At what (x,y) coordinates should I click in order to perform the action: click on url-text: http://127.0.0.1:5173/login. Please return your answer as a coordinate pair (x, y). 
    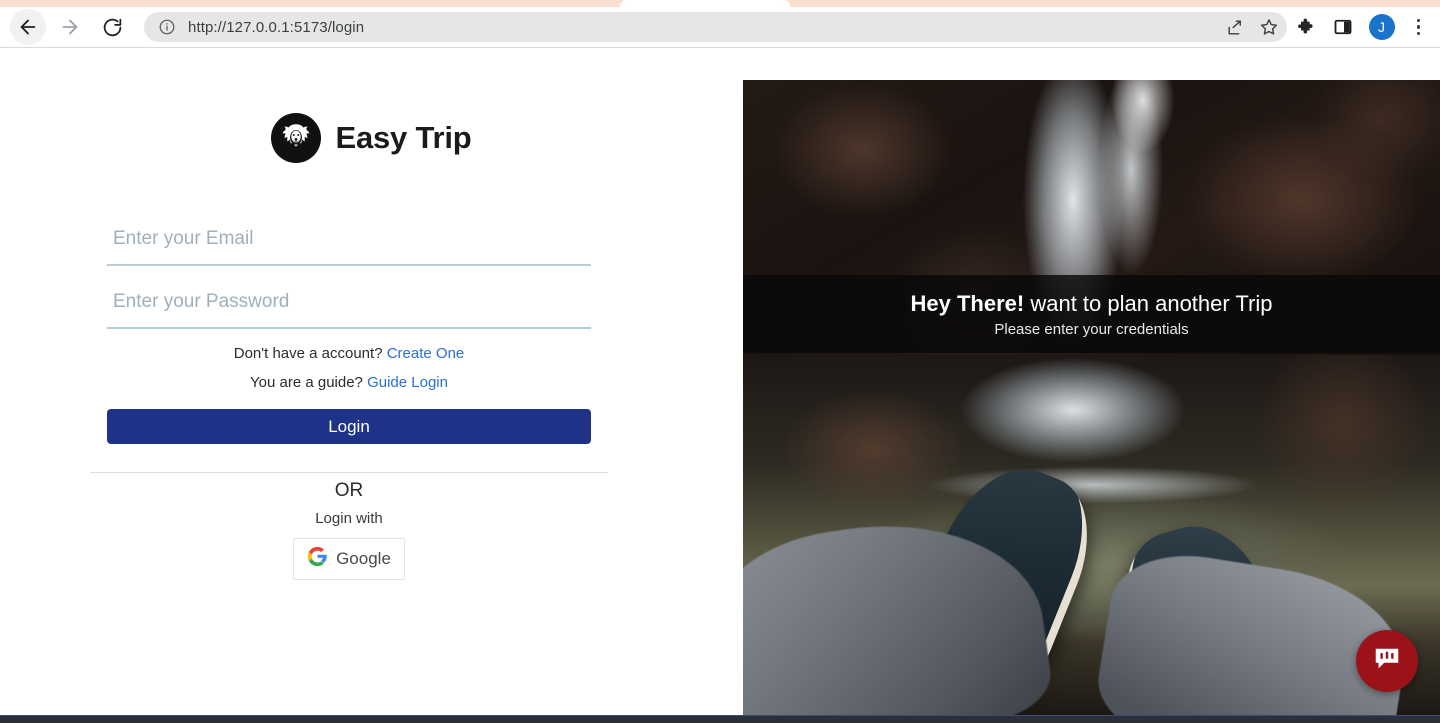
    Looking at the image, I should click on (276, 27).